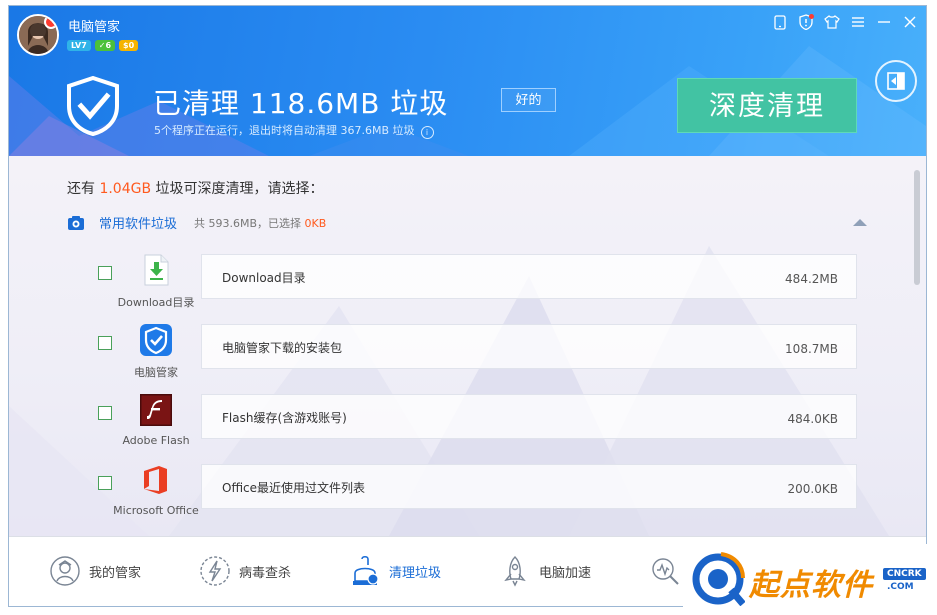 This screenshot has height=615, width=937. What do you see at coordinates (845, 22) in the screenshot?
I see `titlebar-controls` at bounding box center [845, 22].